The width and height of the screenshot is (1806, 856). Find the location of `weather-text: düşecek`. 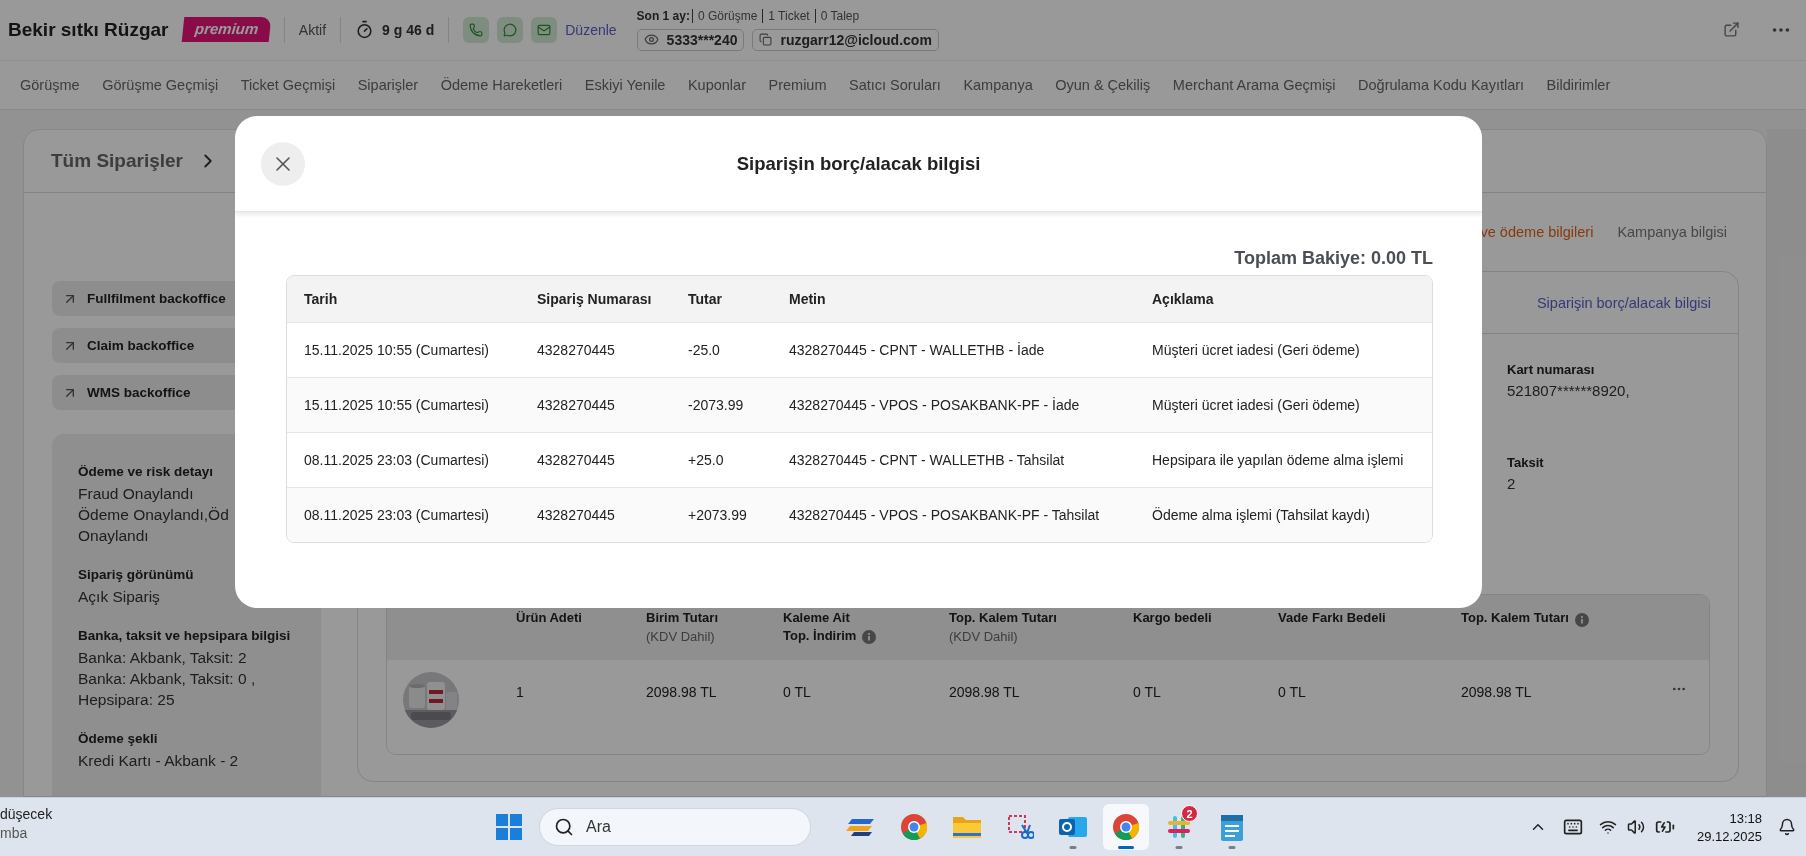

weather-text: düşecek is located at coordinates (26, 814).